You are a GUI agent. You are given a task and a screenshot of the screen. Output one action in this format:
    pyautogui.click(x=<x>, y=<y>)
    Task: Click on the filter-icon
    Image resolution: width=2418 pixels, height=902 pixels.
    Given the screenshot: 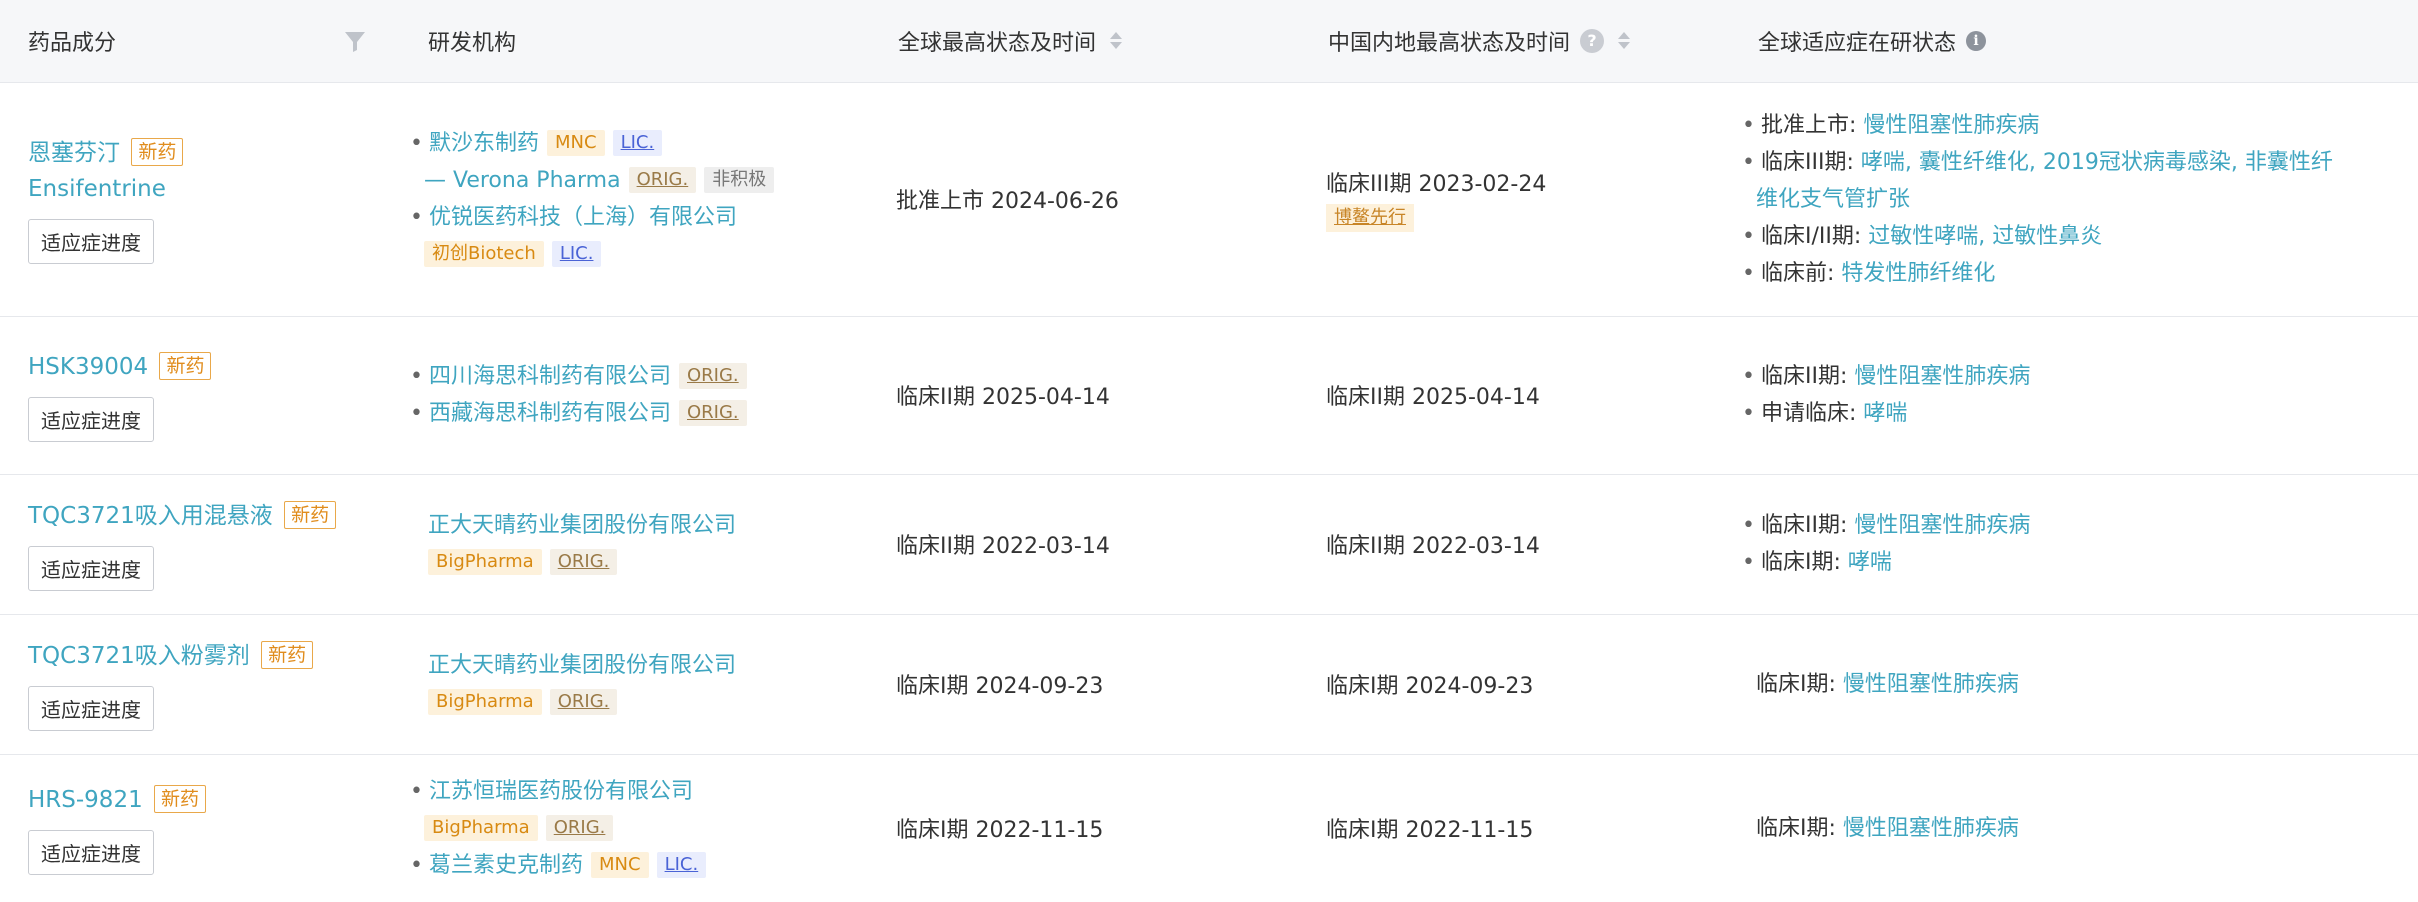 What is the action you would take?
    pyautogui.click(x=355, y=42)
    